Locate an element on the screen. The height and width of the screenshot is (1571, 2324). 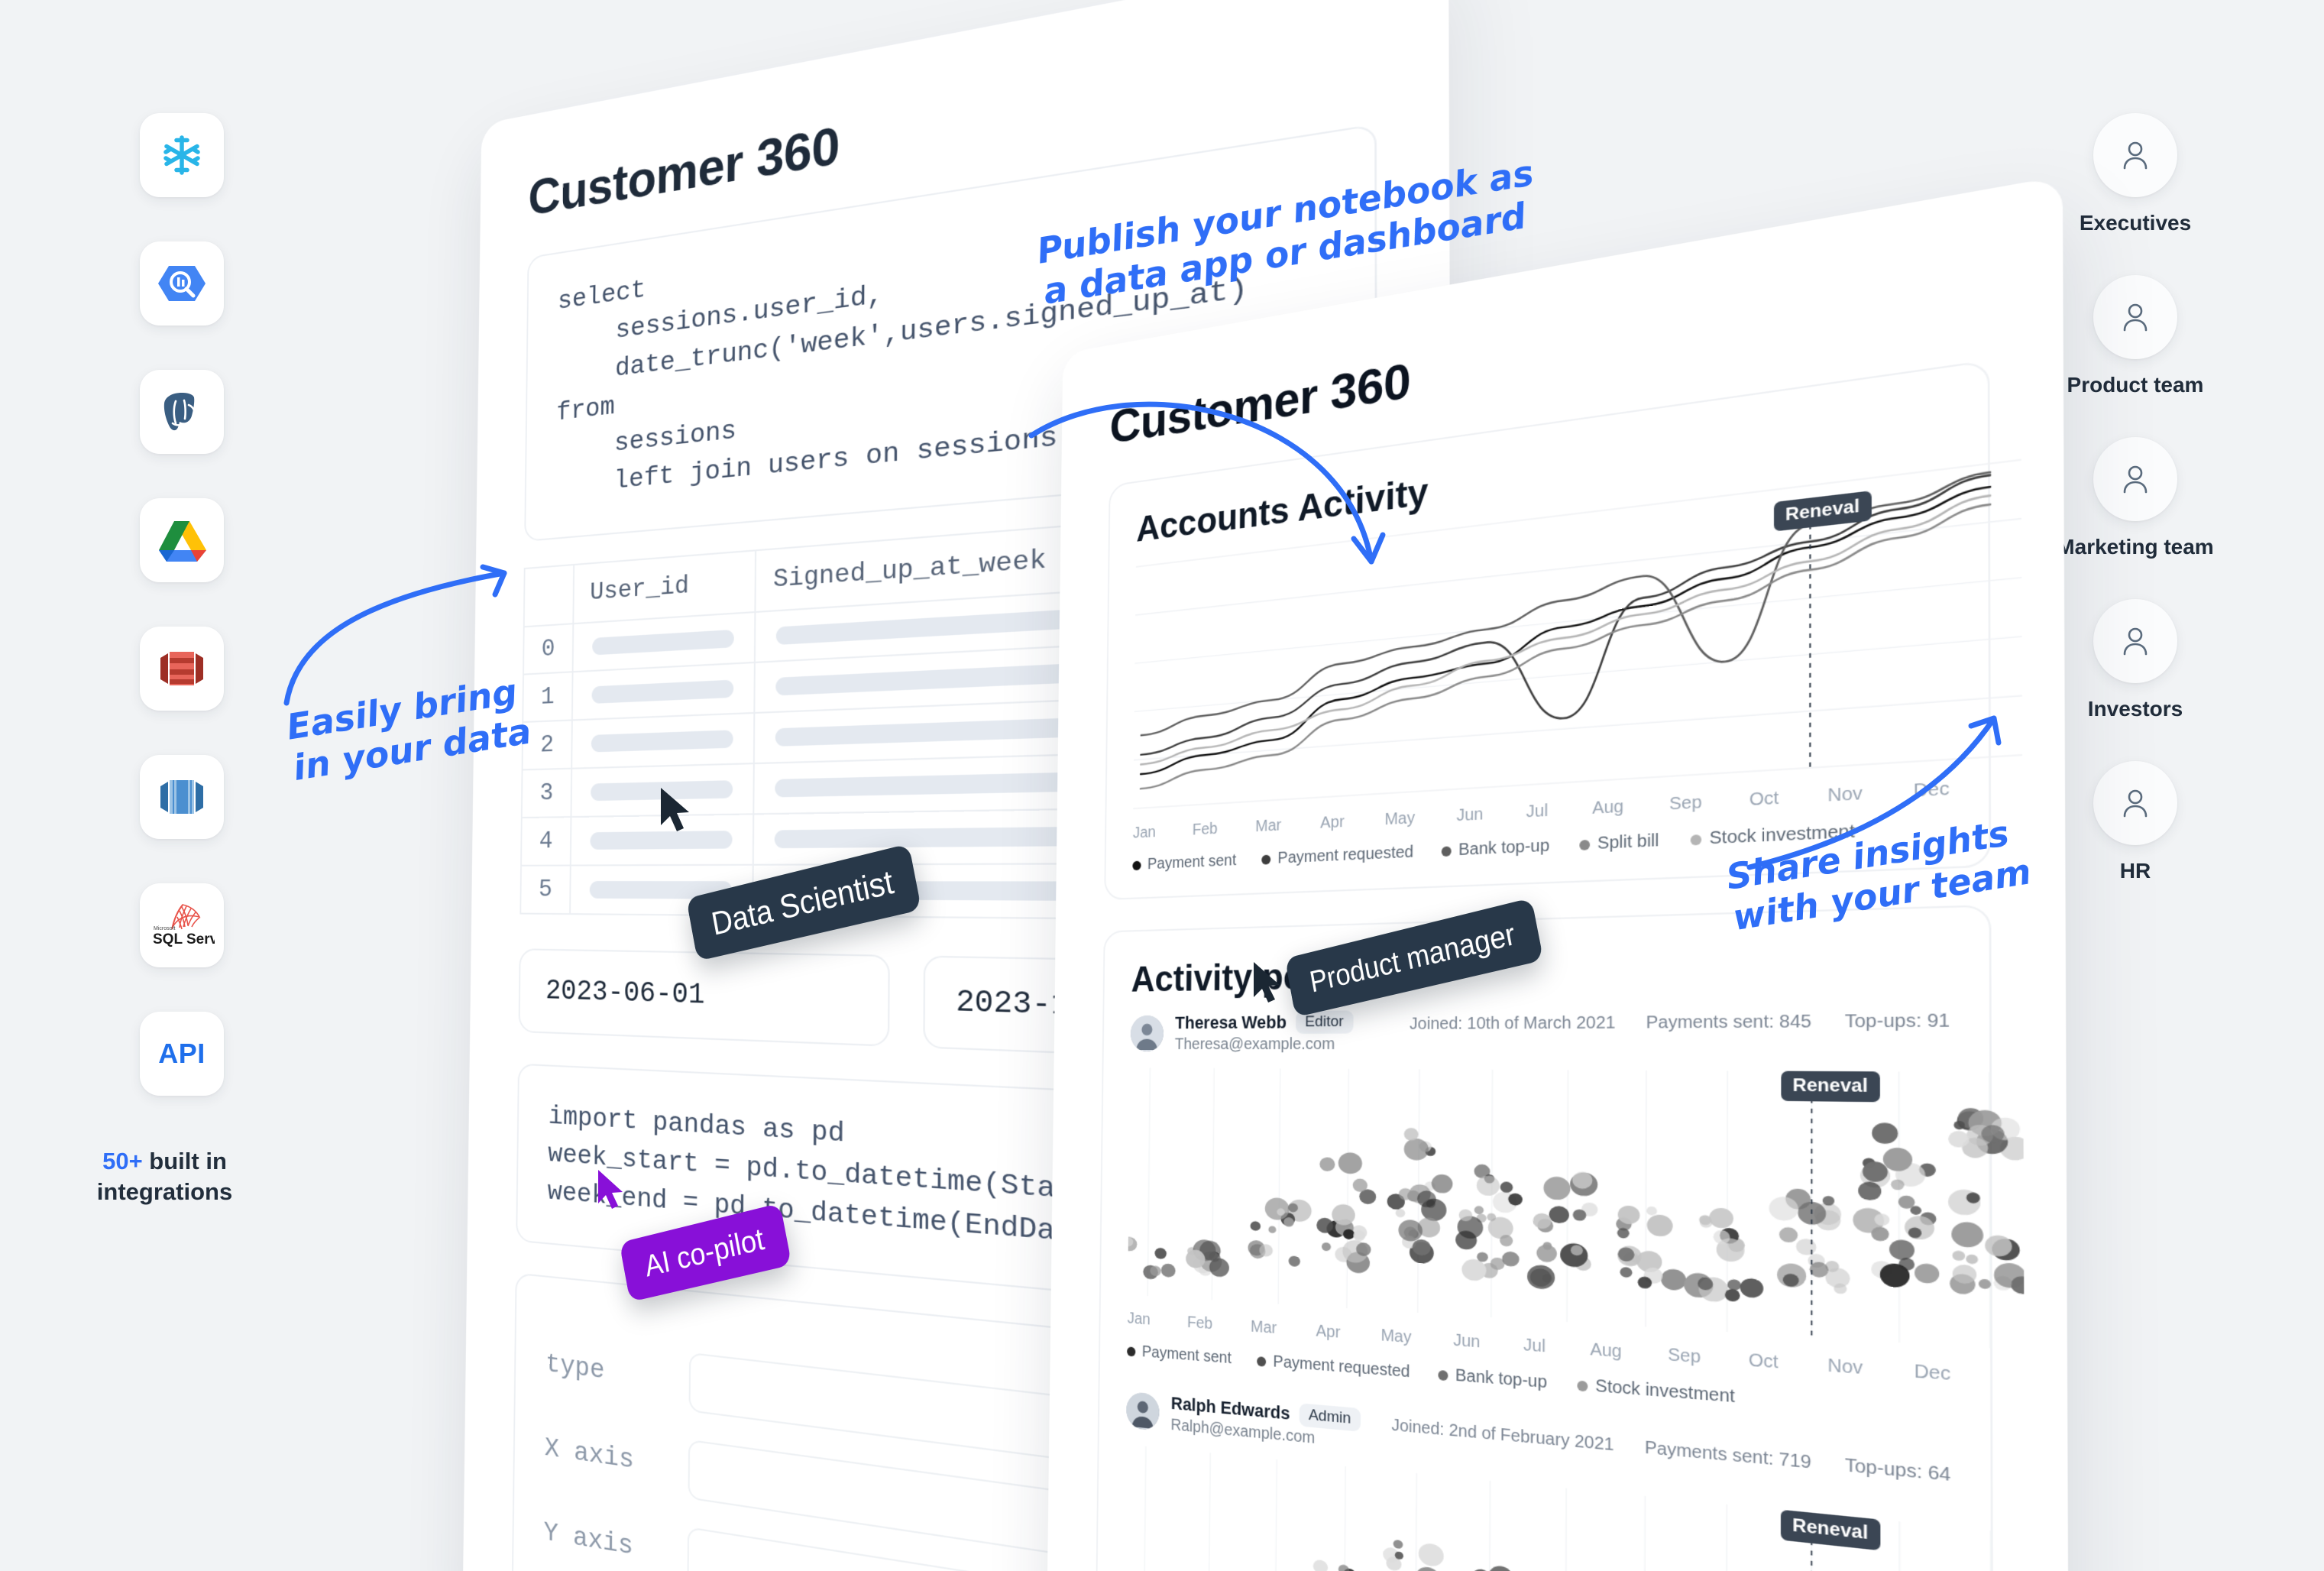
user-identity: Theresa Webb Editor Theresa@example.com is located at coordinates (1242, 1032).